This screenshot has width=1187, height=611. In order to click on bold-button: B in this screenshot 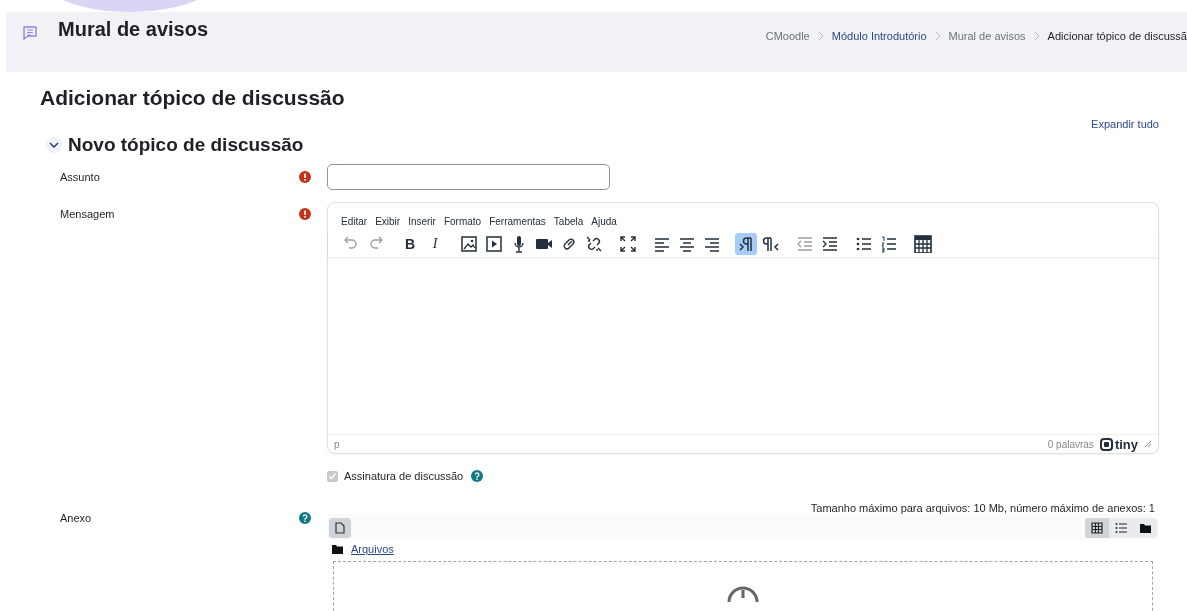, I will do `click(410, 244)`.